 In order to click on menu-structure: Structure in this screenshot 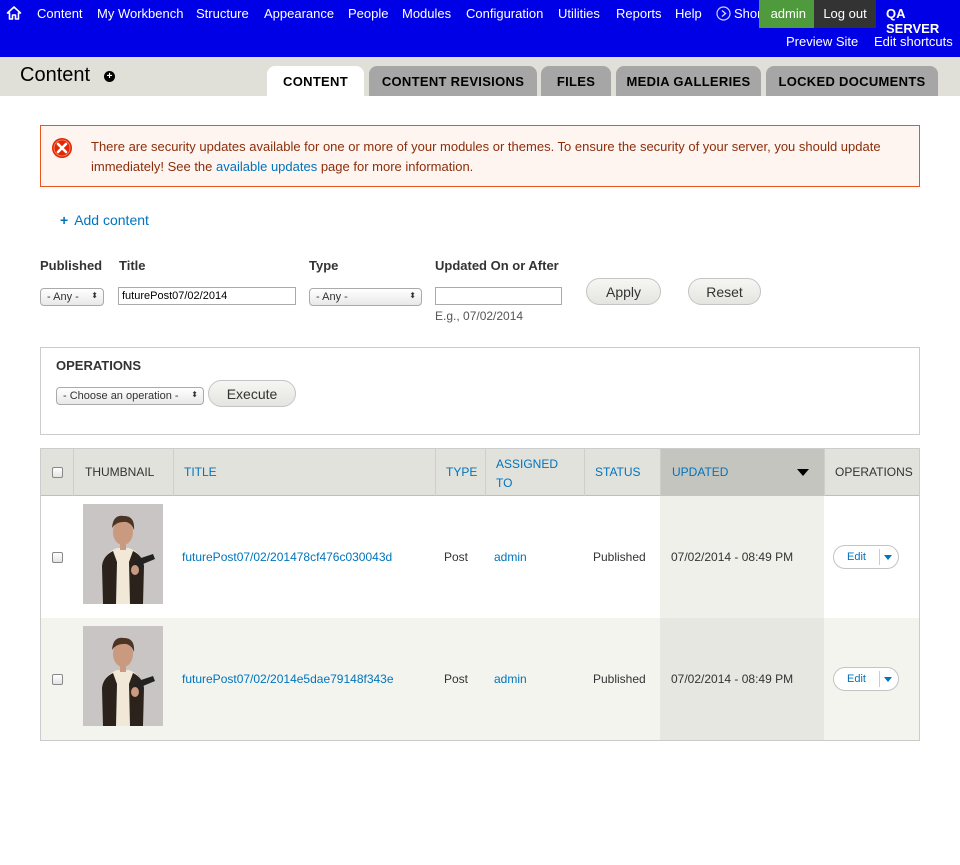, I will do `click(222, 13)`.